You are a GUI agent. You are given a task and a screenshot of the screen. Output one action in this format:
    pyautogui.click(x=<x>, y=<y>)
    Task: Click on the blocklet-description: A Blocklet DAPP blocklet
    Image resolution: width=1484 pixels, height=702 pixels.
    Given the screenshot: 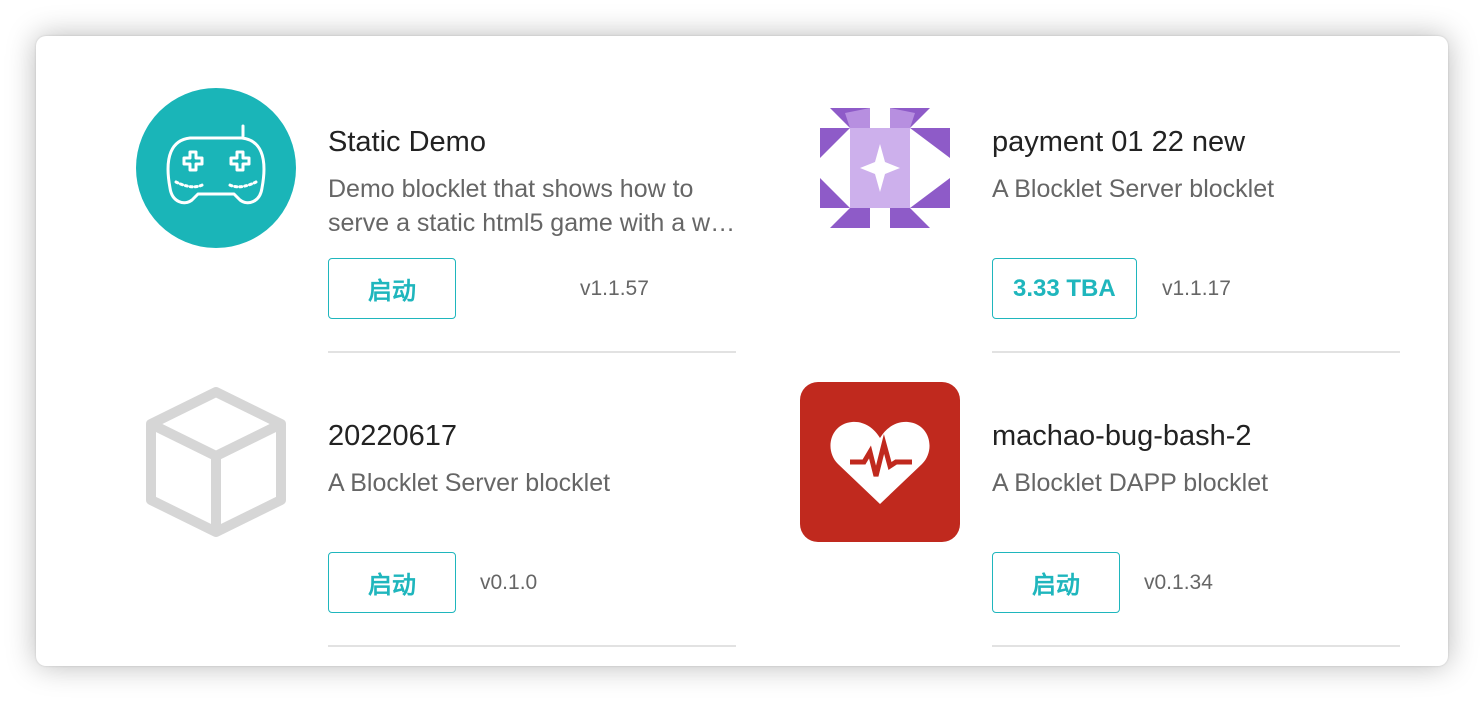 What is the action you would take?
    pyautogui.click(x=1130, y=483)
    